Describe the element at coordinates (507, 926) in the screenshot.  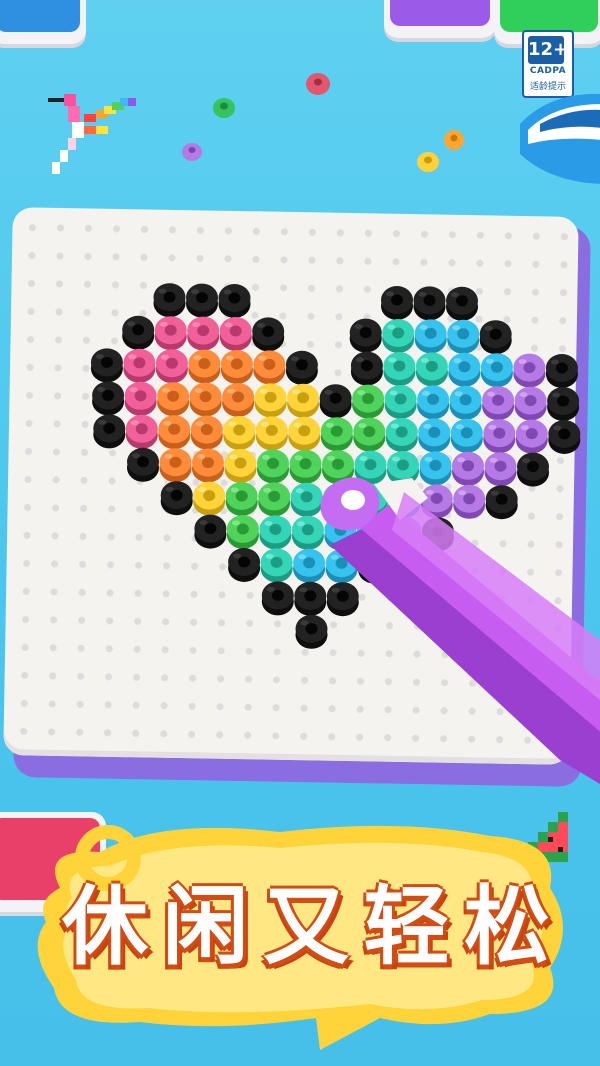
I see `slogan-char: 松` at that location.